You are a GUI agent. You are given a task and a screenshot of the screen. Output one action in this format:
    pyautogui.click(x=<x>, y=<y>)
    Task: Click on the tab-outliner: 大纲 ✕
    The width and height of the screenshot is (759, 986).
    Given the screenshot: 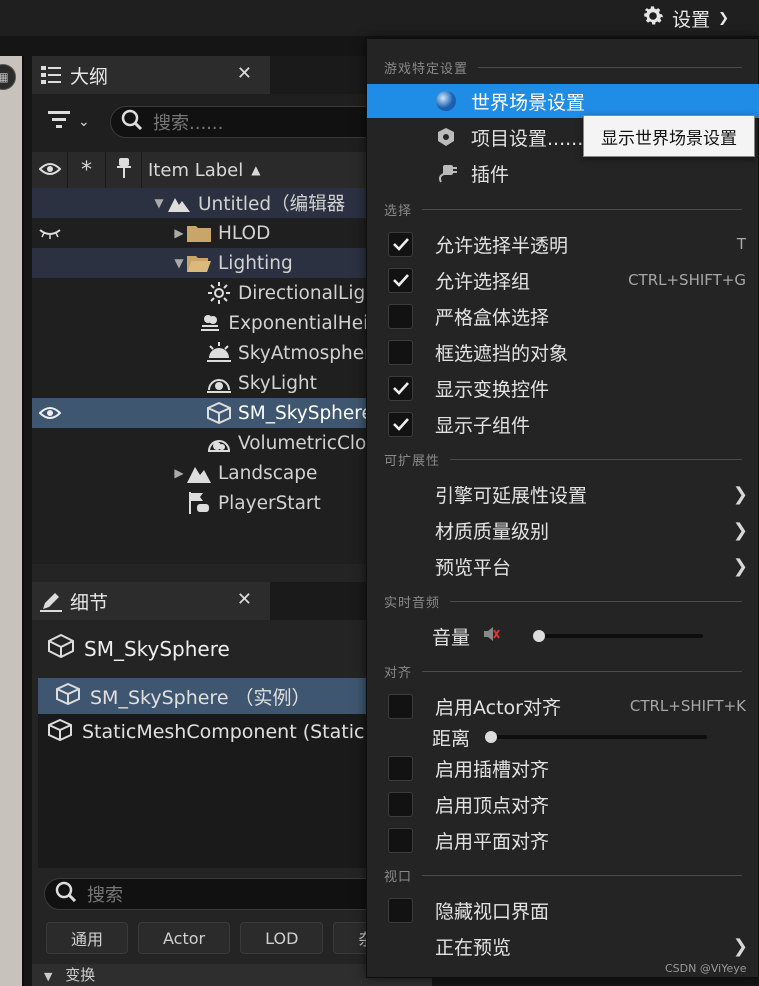 What is the action you would take?
    pyautogui.click(x=151, y=75)
    